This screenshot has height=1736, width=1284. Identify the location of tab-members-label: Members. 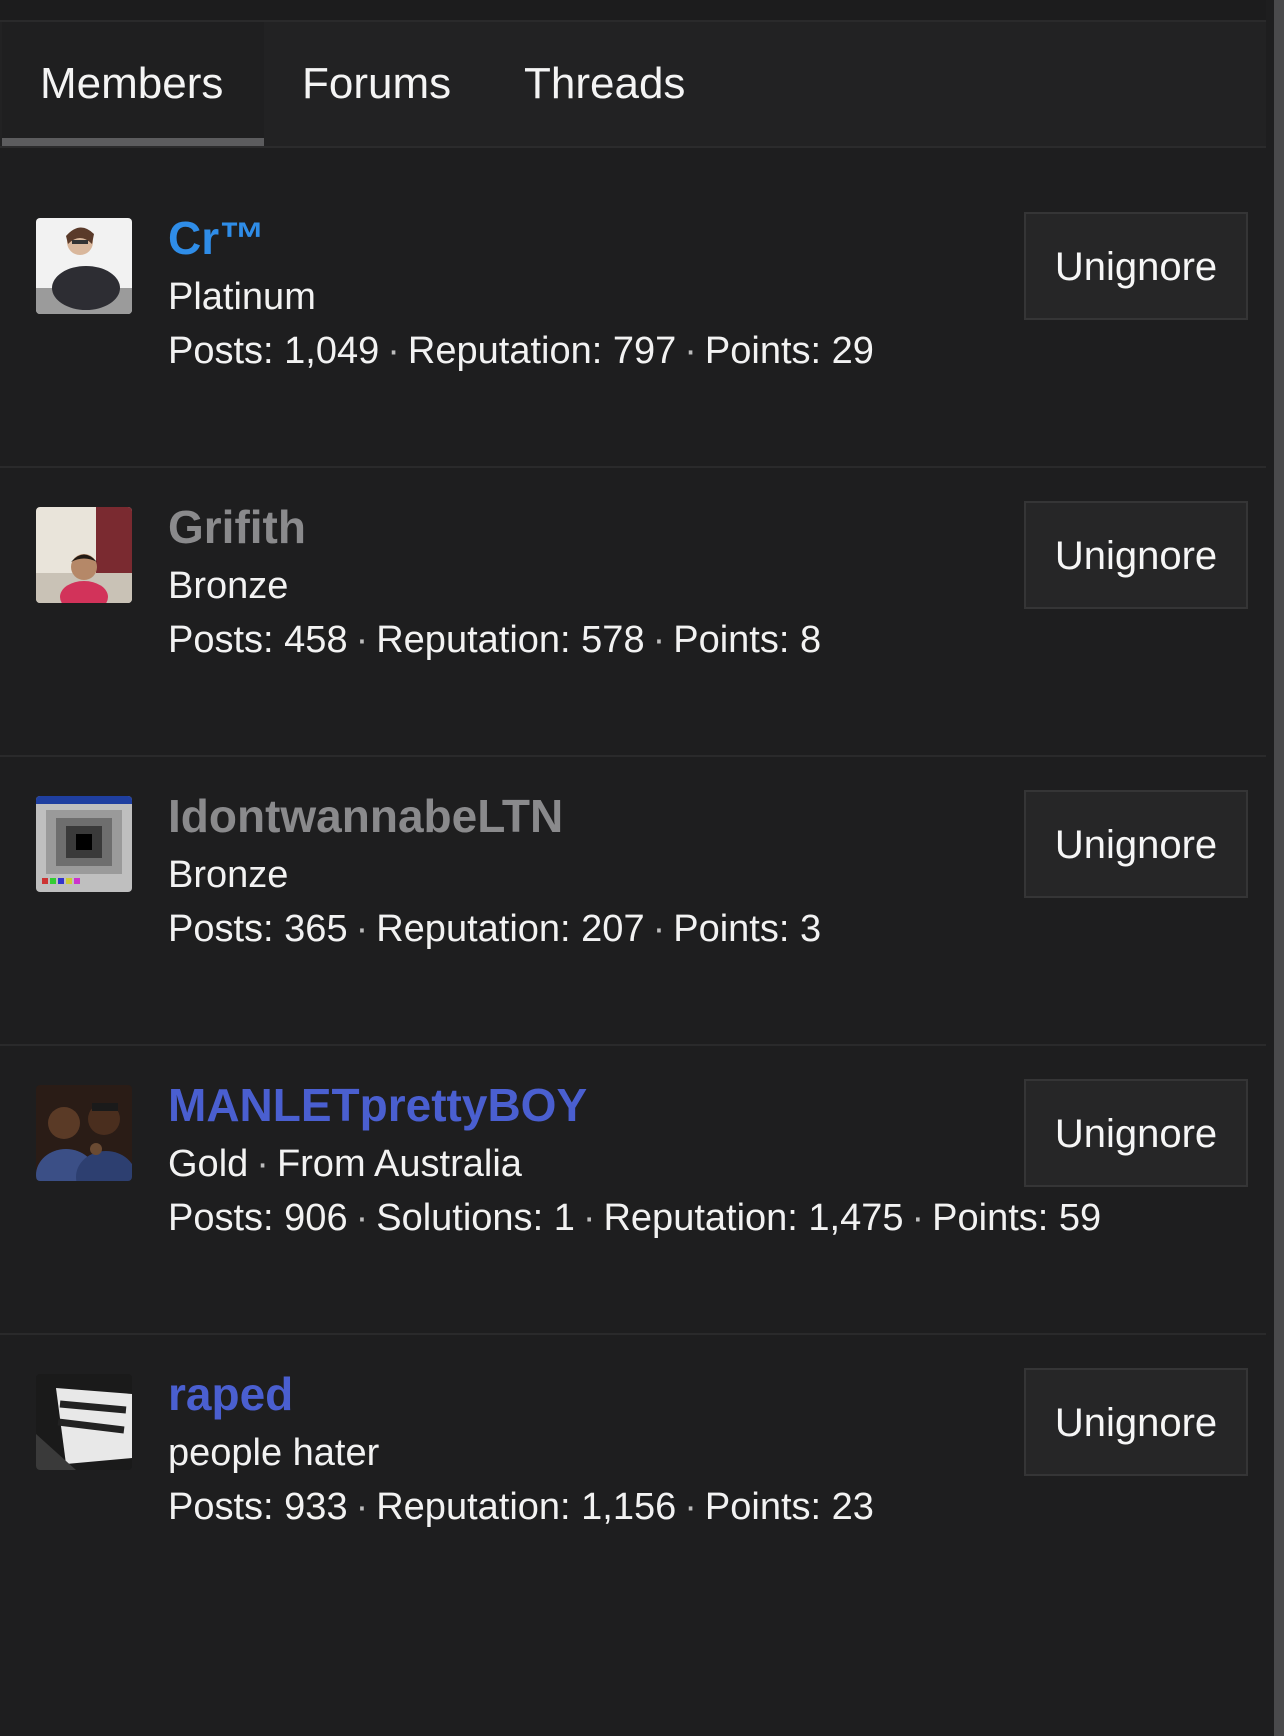
(132, 83).